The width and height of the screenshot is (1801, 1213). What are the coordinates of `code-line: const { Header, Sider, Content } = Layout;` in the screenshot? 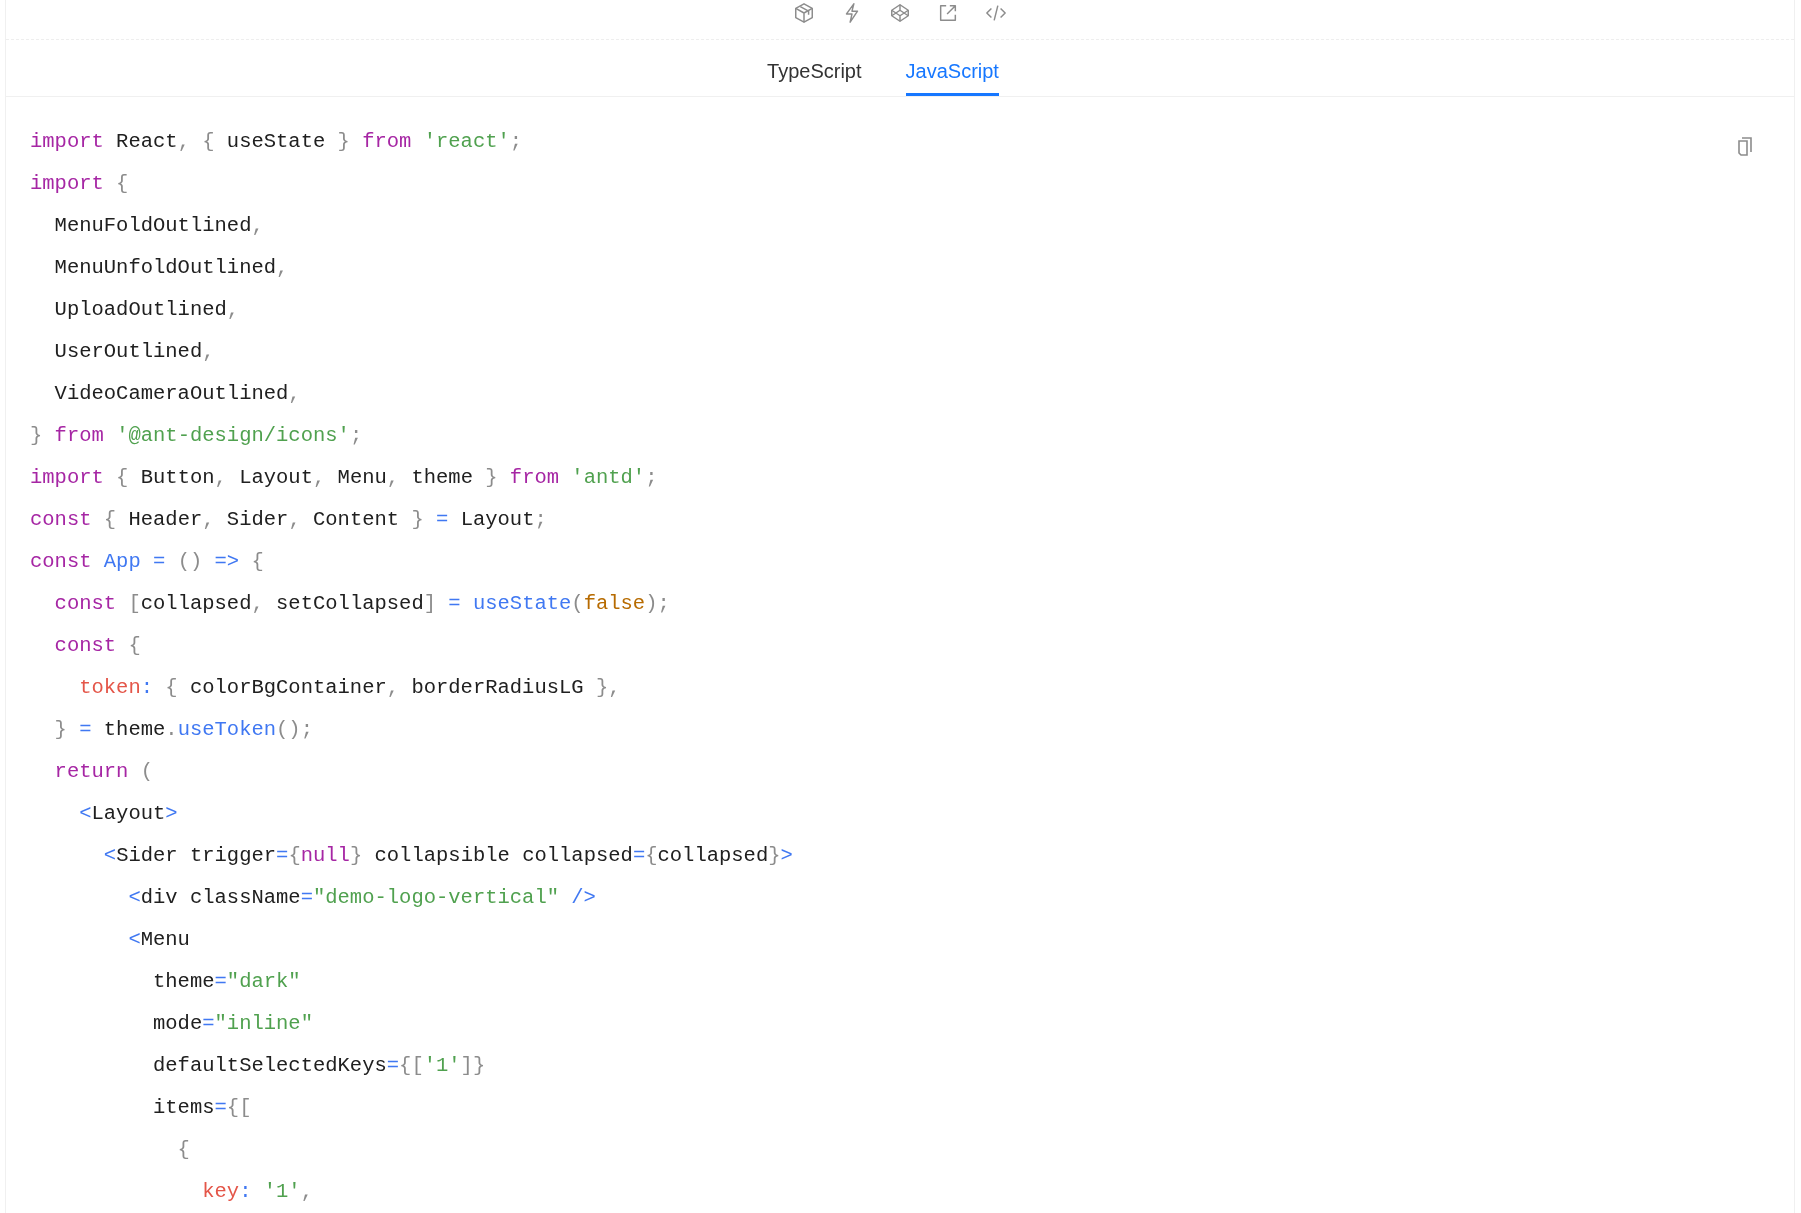 It's located at (288, 520).